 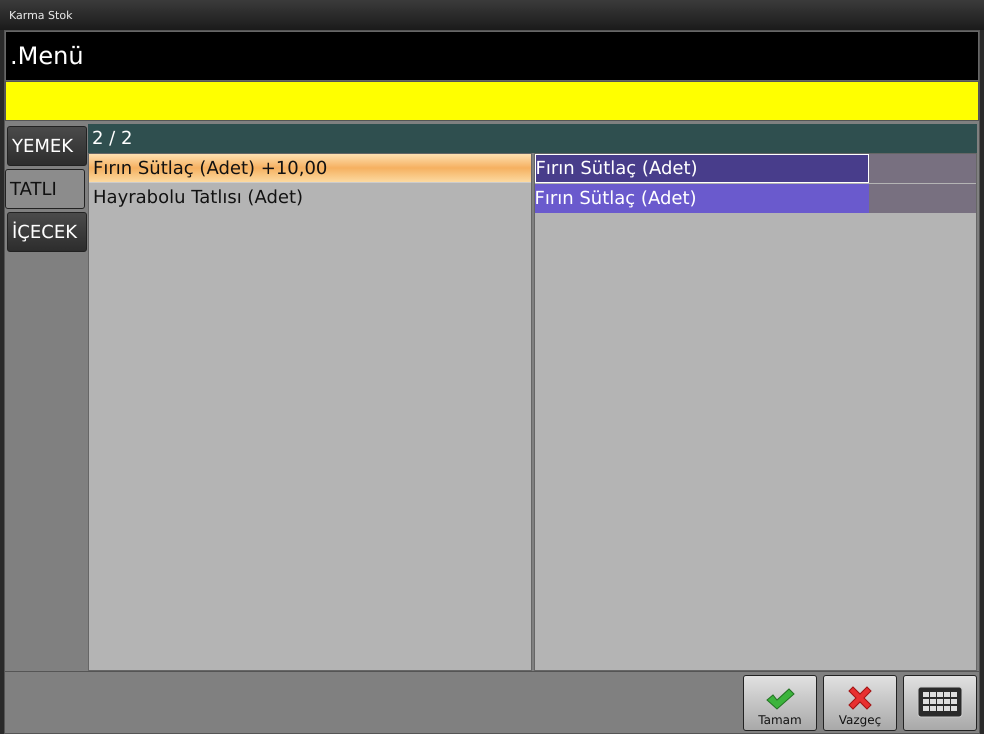 I want to click on page-counter: 2 / 2, so click(x=112, y=138).